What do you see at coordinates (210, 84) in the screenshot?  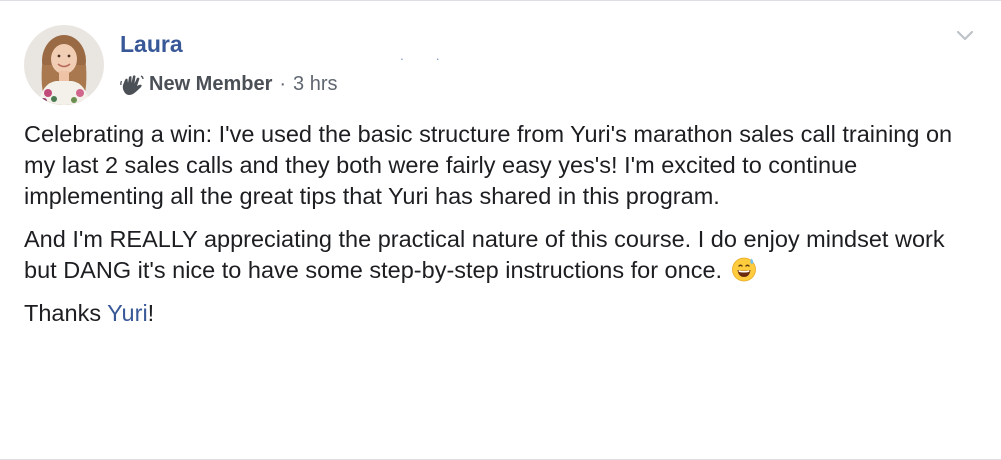 I see `member-badge: New Member` at bounding box center [210, 84].